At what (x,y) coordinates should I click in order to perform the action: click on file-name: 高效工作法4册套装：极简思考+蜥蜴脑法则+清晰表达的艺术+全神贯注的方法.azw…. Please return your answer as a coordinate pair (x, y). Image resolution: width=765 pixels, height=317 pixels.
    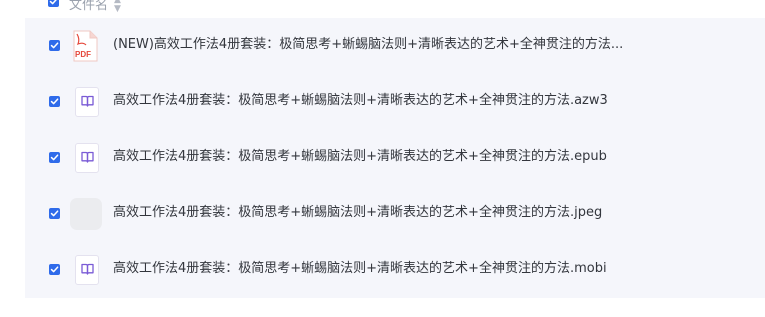
    Looking at the image, I should click on (360, 101).